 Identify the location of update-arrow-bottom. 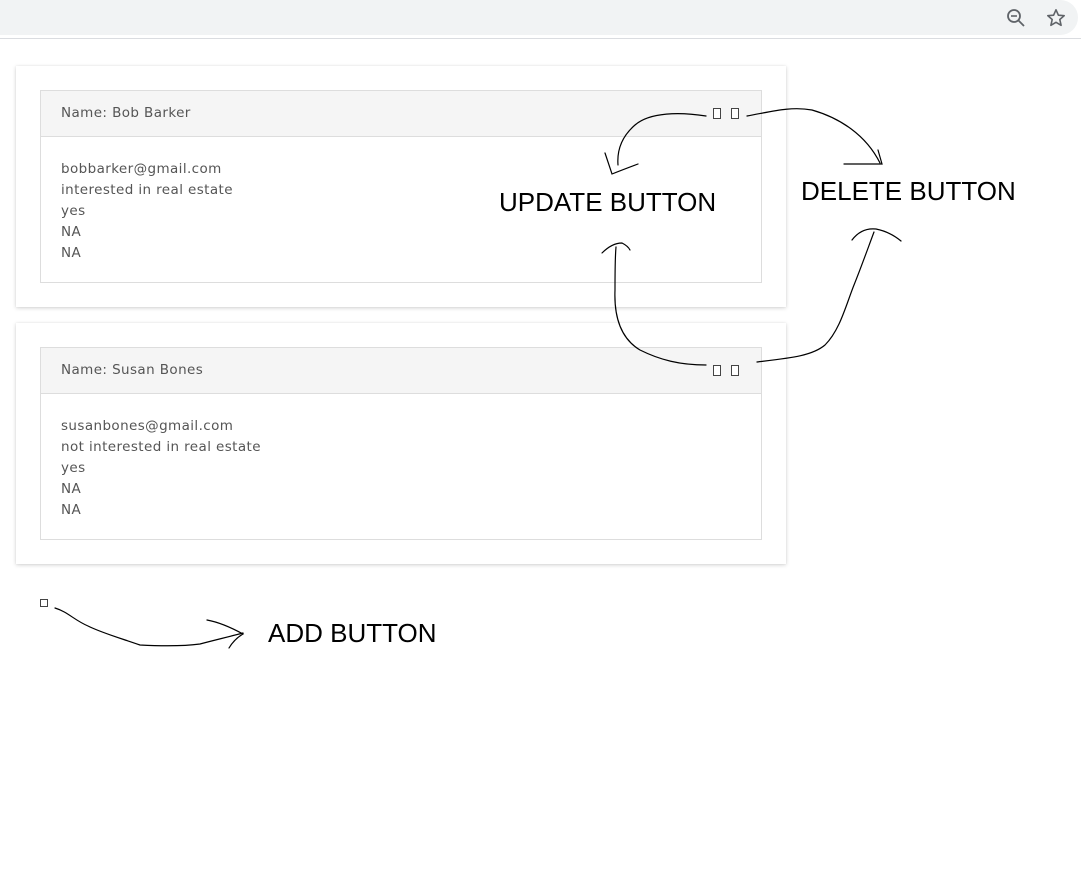
(660, 306).